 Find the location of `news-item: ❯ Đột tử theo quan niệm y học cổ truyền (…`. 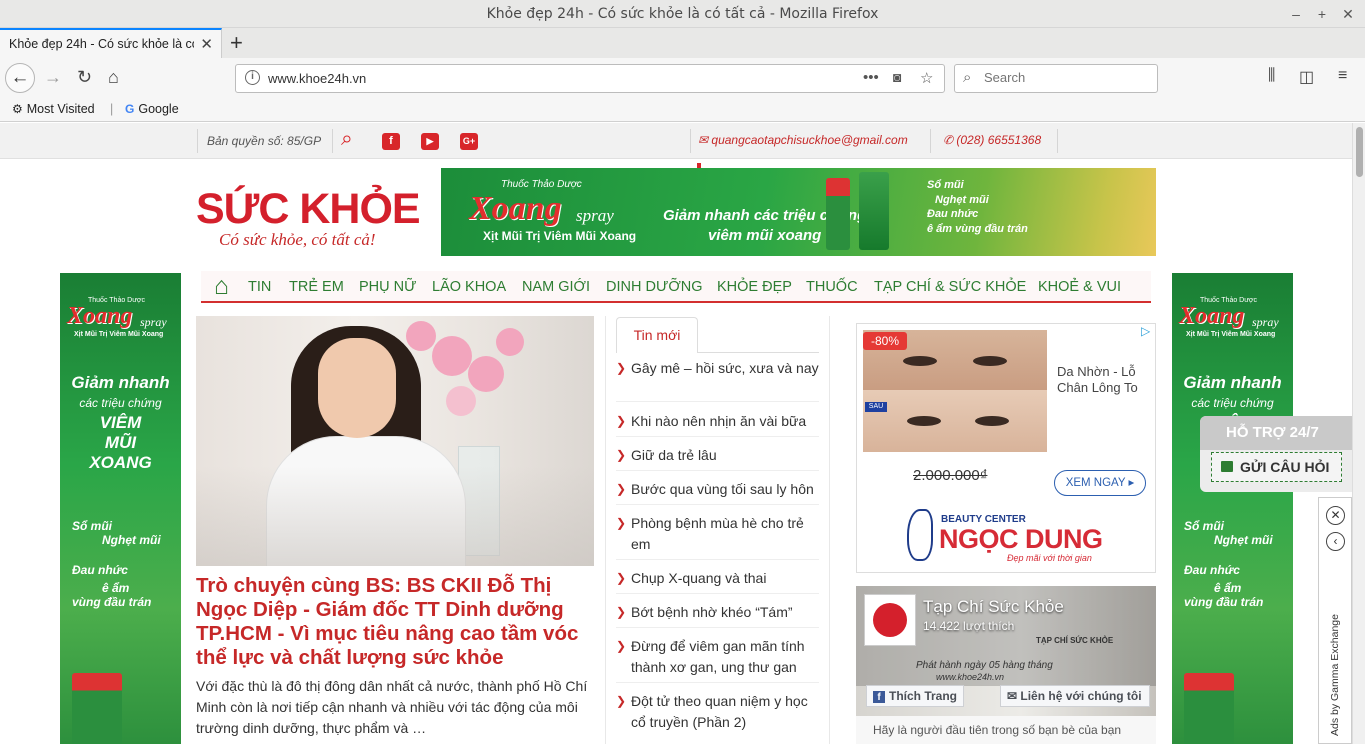

news-item: ❯ Đột tử theo quan niệm y học cổ truyền (… is located at coordinates (717, 714).